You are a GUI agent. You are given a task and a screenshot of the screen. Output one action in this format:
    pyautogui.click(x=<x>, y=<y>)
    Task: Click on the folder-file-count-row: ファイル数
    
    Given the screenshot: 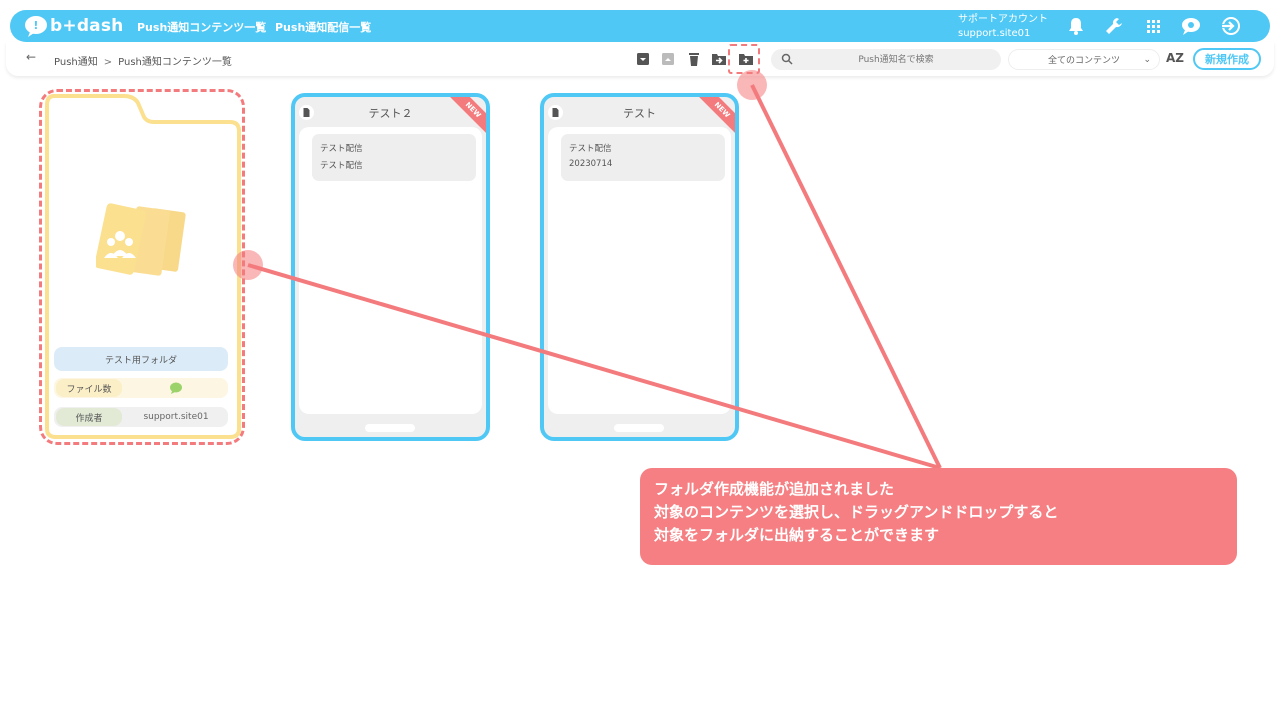 What is the action you would take?
    pyautogui.click(x=141, y=388)
    